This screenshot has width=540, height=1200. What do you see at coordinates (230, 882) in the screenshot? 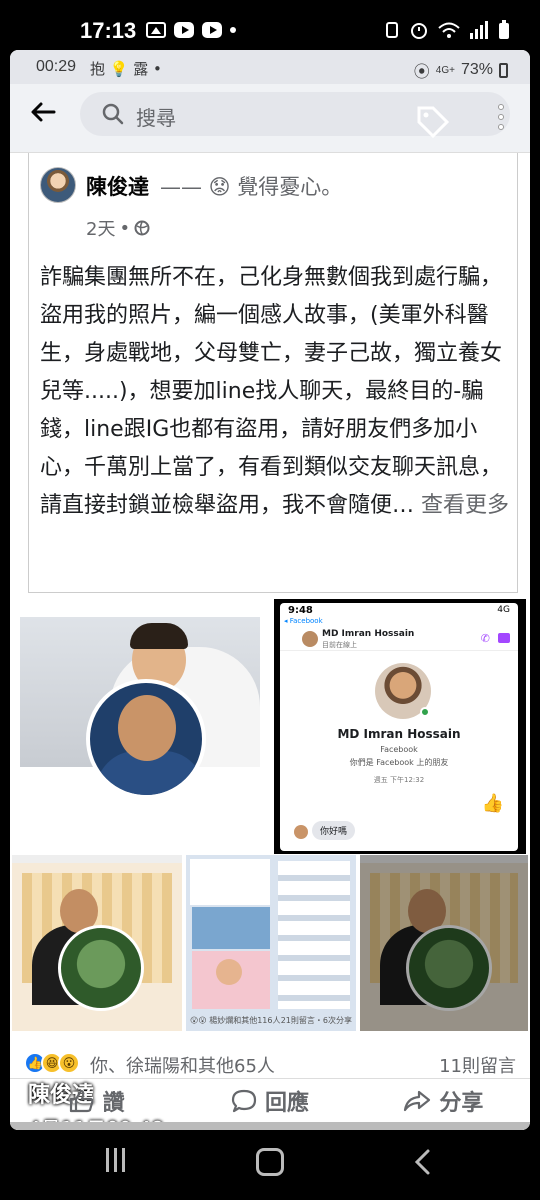
I see `sticker-panel` at bounding box center [230, 882].